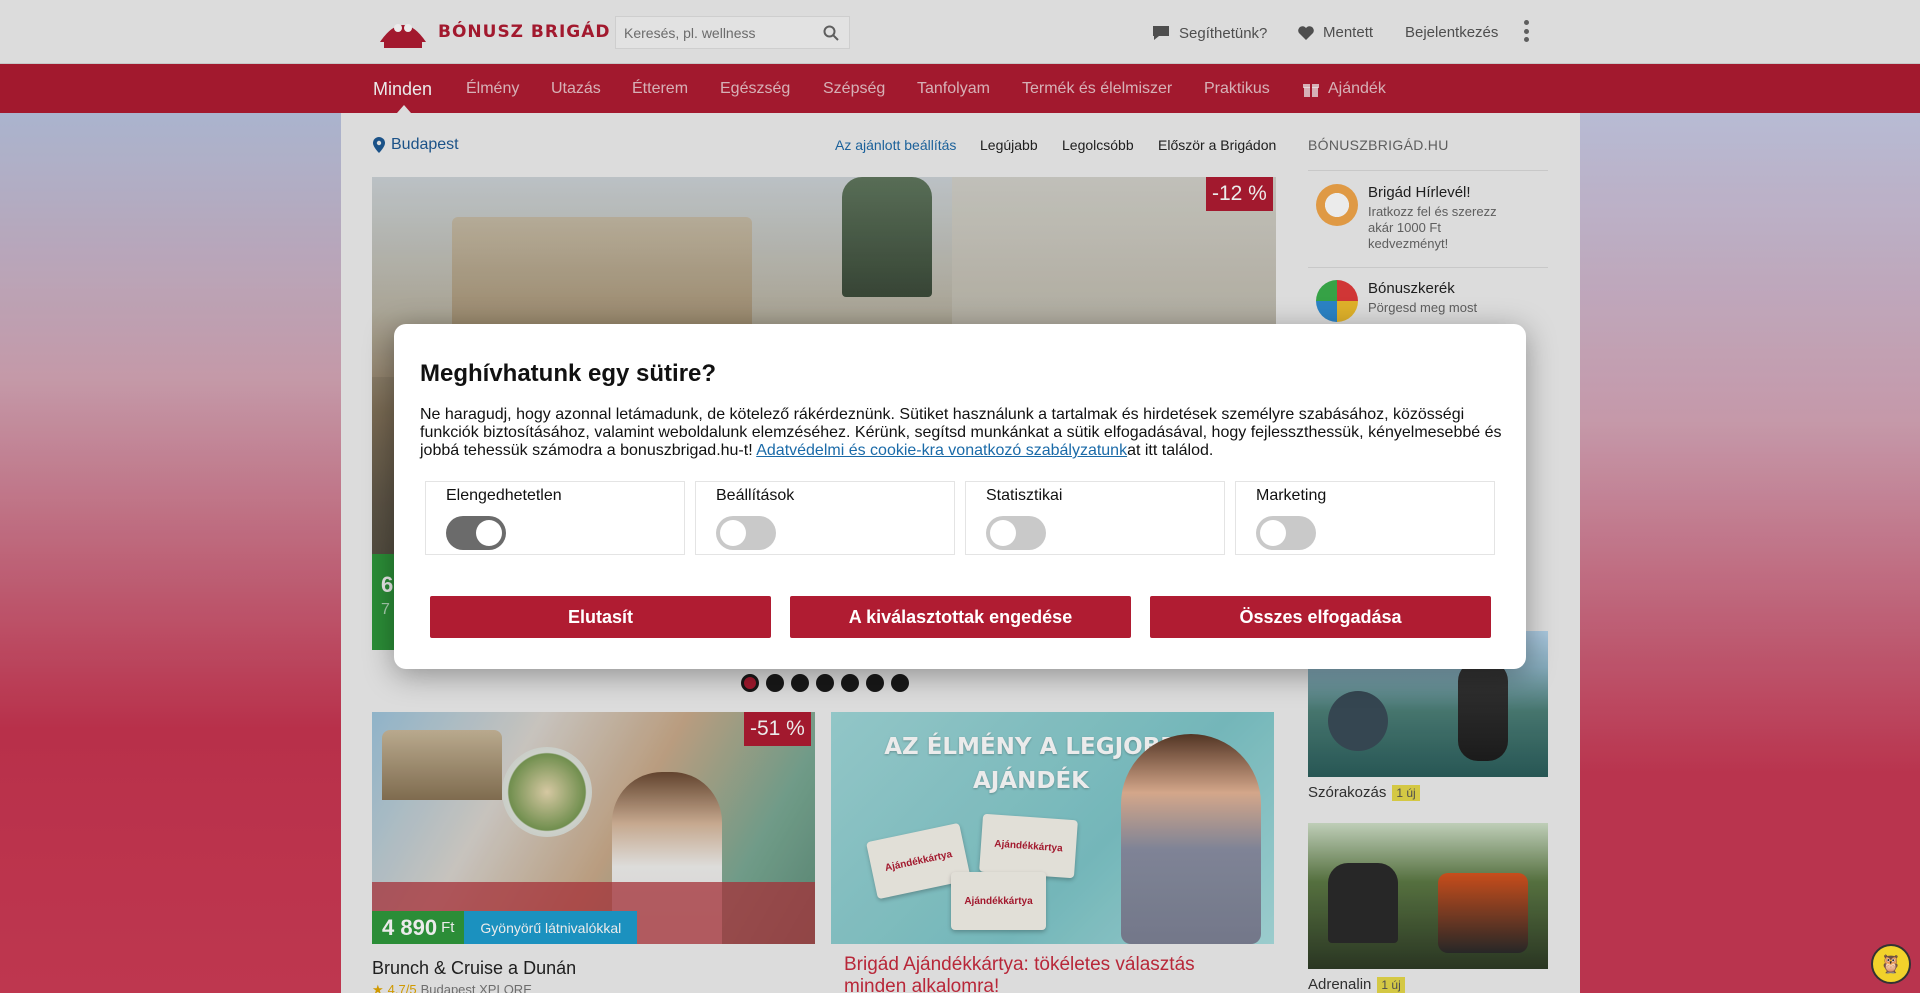 This screenshot has width=1920, height=993. I want to click on accept-all-button: Összes elfogadása, so click(1320, 617).